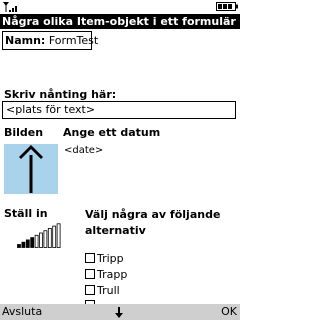 Image resolution: width=320 pixels, height=320 pixels. What do you see at coordinates (153, 222) in the screenshot?
I see `choice-group-label: Välj några av följande alternativ` at bounding box center [153, 222].